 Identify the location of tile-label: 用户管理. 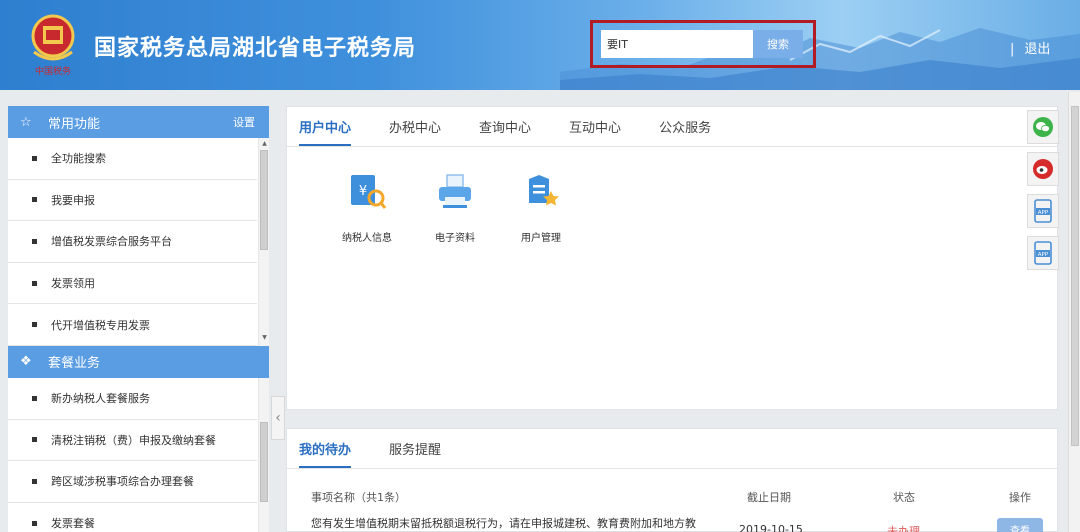
(541, 238).